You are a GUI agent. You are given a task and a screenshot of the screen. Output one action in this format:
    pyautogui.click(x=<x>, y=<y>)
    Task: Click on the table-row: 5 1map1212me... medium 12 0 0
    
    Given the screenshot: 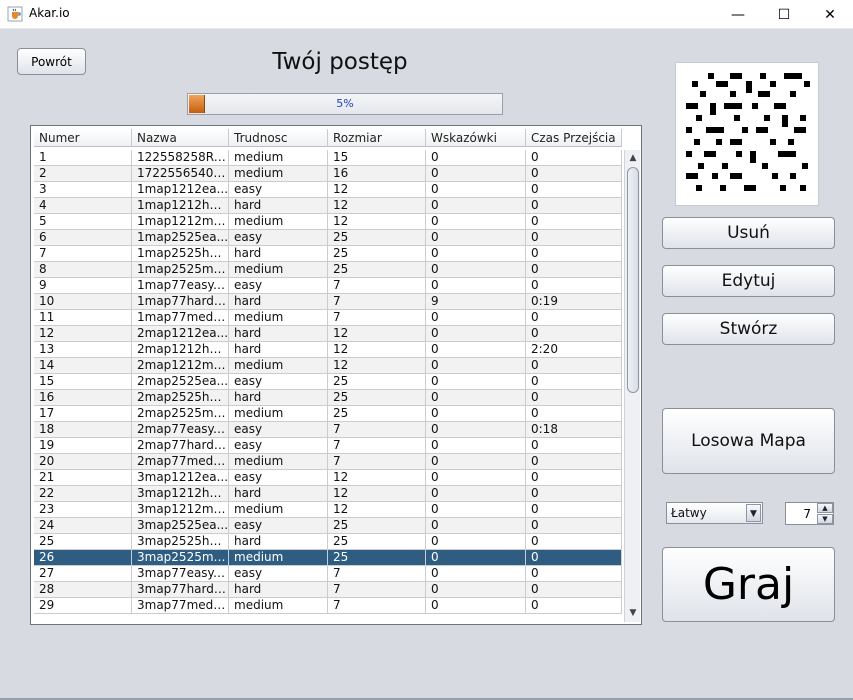 What is the action you would take?
    pyautogui.click(x=328, y=222)
    